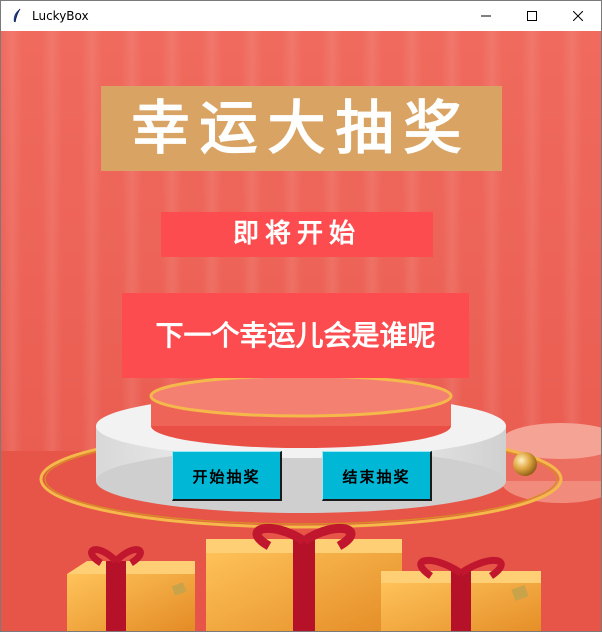  What do you see at coordinates (301, 16) in the screenshot?
I see `title-bar: LuckyBox` at bounding box center [301, 16].